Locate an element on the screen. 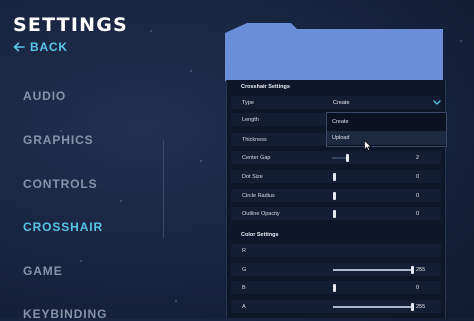 The image size is (474, 321). dot-size-row: Dot Size 0 is located at coordinates (336, 176).